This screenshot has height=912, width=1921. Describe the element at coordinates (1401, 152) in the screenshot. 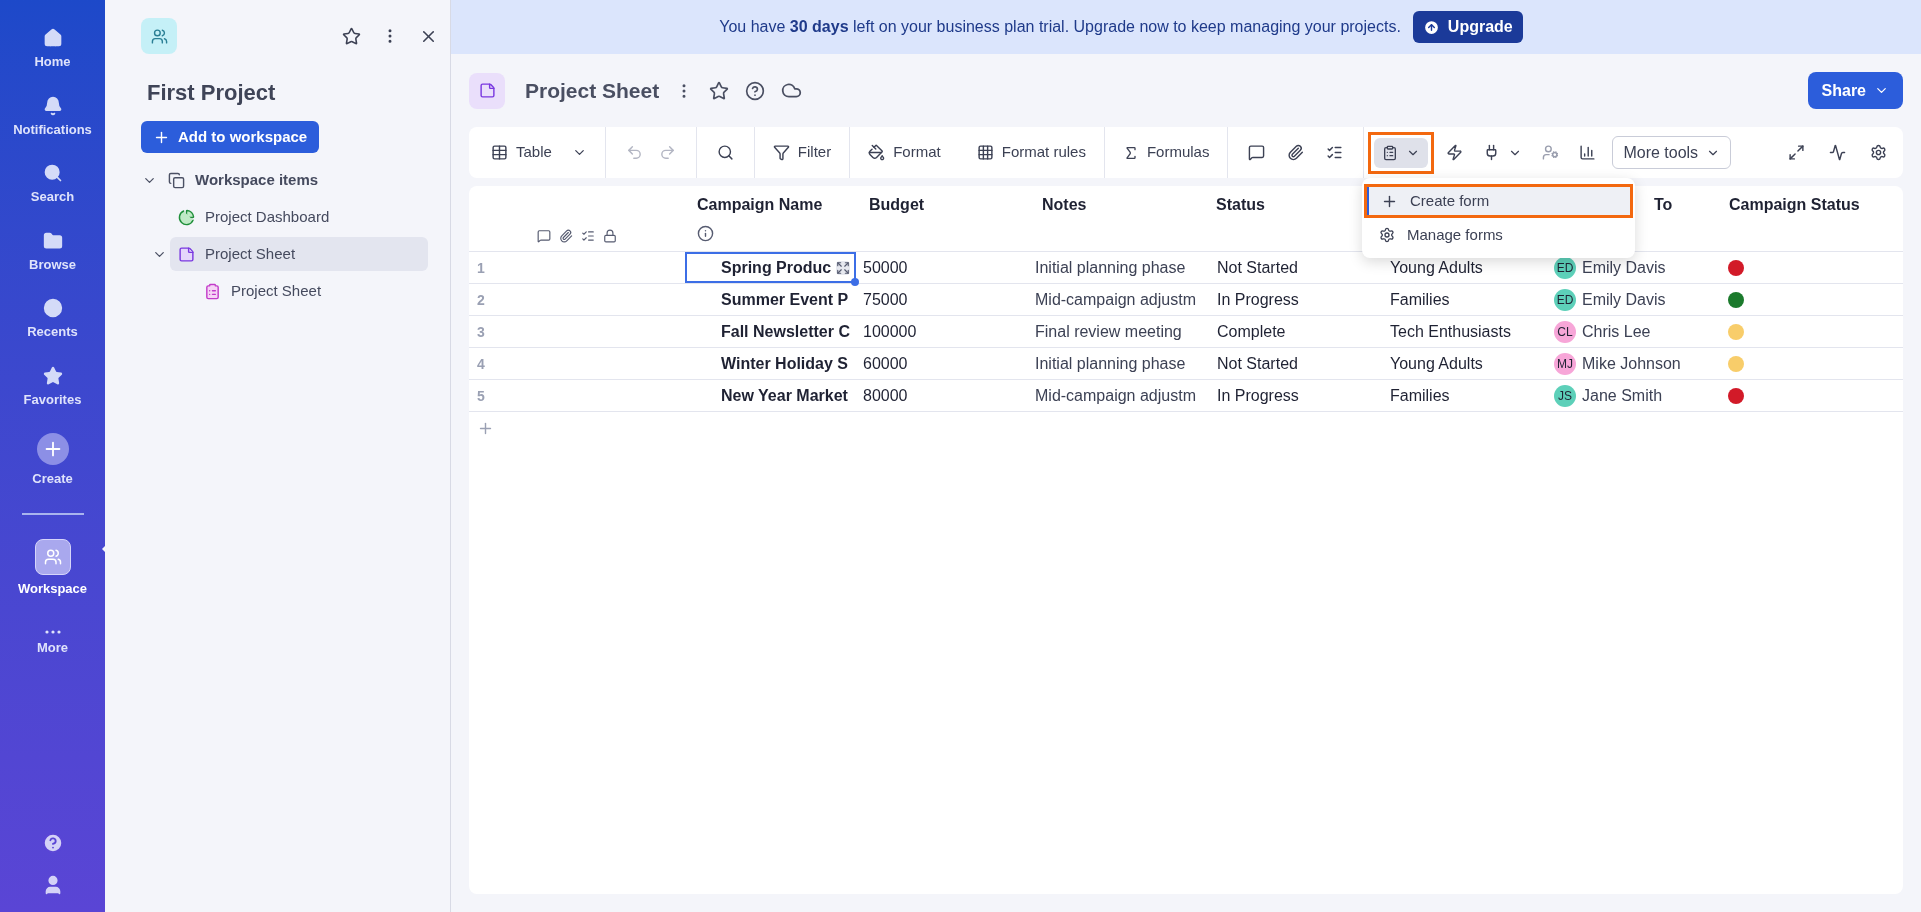

I see `forms-dropdown` at that location.